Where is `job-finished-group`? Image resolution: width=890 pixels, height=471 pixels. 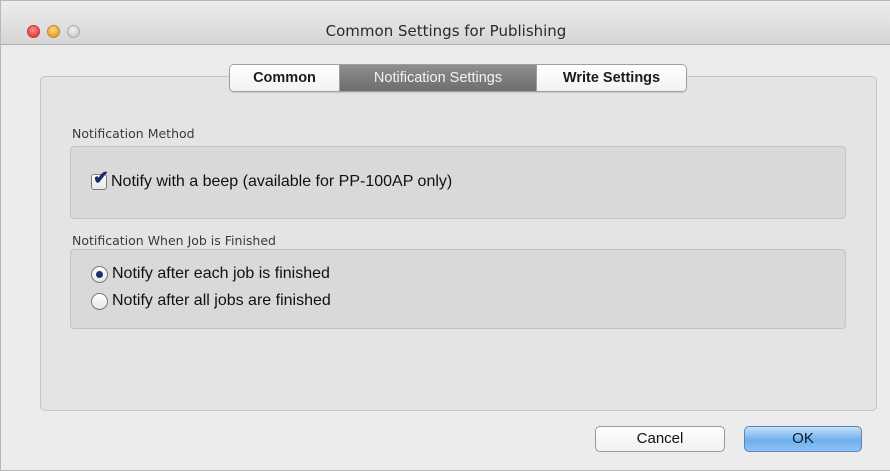
job-finished-group is located at coordinates (458, 289).